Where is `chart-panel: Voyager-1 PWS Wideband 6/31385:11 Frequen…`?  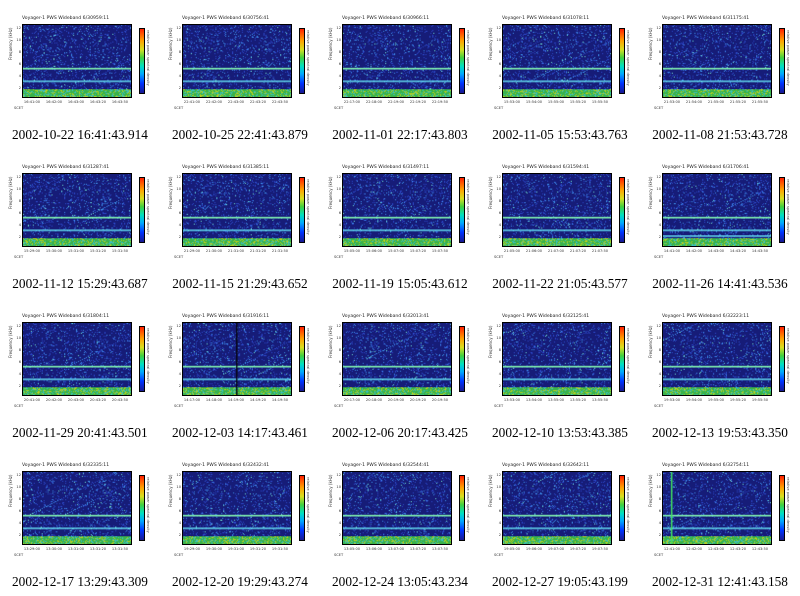 chart-panel: Voyager-1 PWS Wideband 6/31385:11 Frequen… is located at coordinates (240, 223).